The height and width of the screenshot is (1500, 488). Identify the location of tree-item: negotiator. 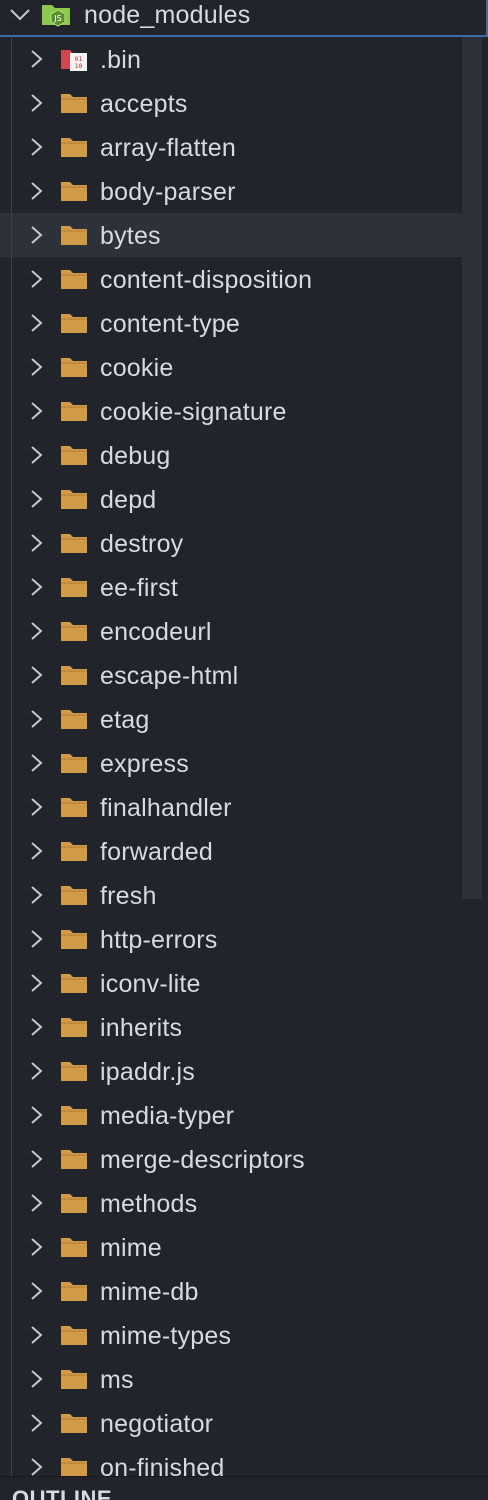
(244, 1423).